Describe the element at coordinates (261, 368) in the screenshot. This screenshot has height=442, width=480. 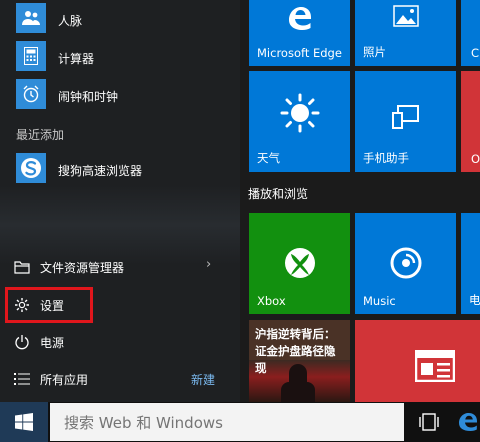
I see `news-headline-line3: 现` at that location.